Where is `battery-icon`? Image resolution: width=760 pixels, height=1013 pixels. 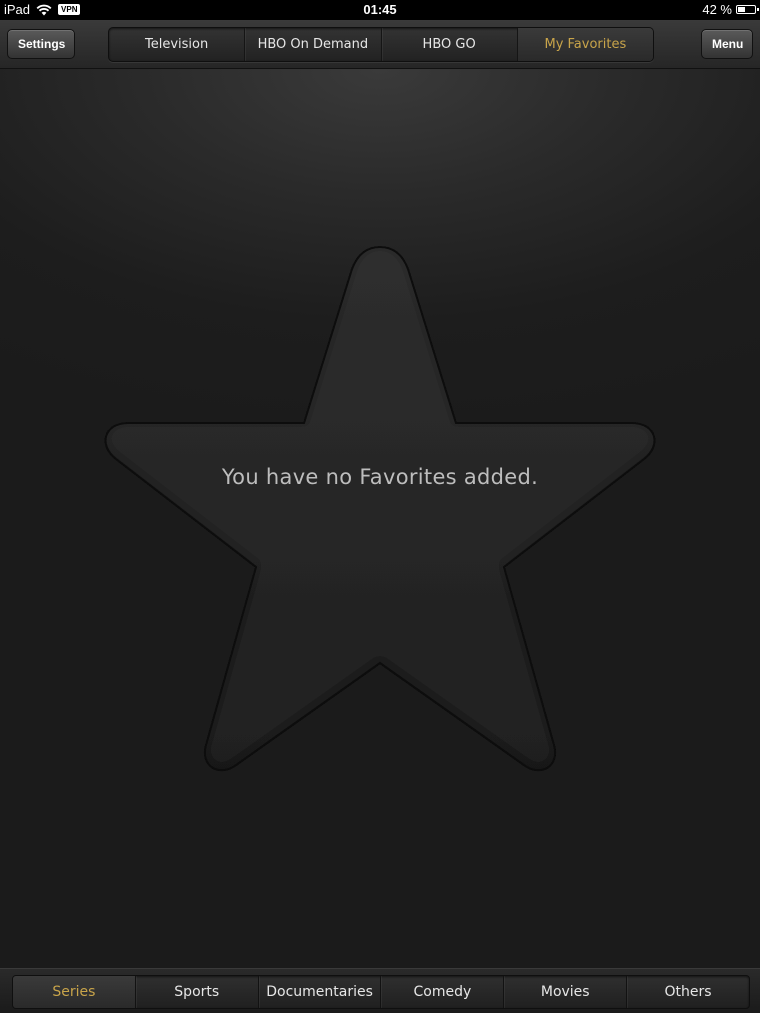
battery-icon is located at coordinates (747, 9).